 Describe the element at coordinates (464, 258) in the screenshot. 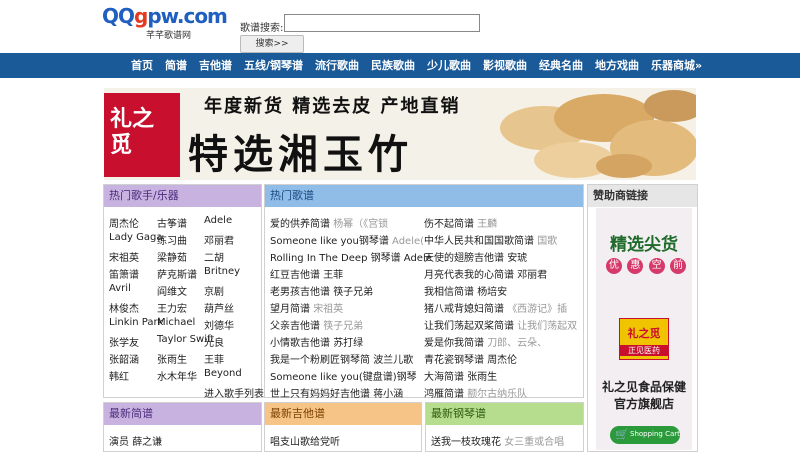

I see `song-title: 天使的翅膀吉他谱` at that location.